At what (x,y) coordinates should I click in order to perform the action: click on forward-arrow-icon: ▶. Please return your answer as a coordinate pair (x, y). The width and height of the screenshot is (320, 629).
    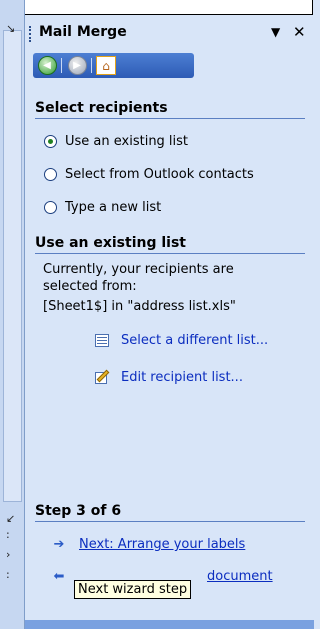
    Looking at the image, I should click on (77, 65).